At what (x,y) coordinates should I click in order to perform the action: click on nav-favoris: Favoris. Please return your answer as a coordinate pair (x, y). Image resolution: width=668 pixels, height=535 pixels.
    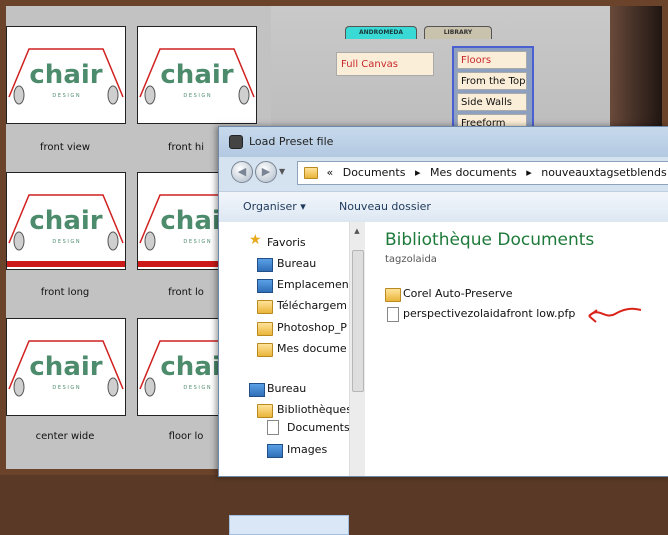
    Looking at the image, I should click on (286, 242).